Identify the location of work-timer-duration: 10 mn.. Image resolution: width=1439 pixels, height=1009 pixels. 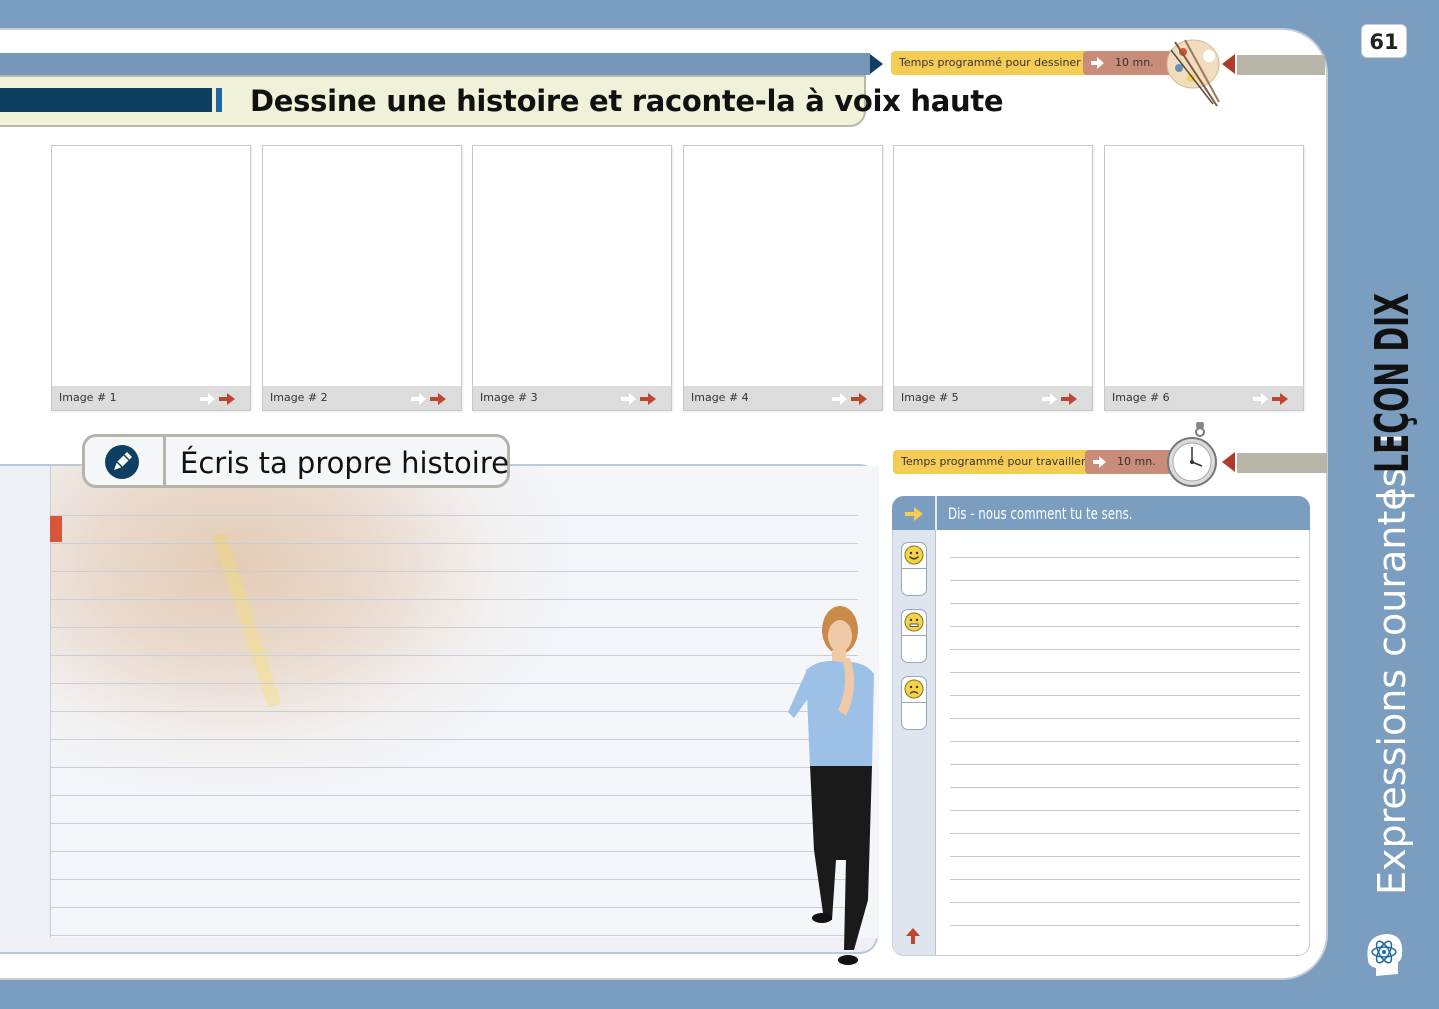
(1129, 462).